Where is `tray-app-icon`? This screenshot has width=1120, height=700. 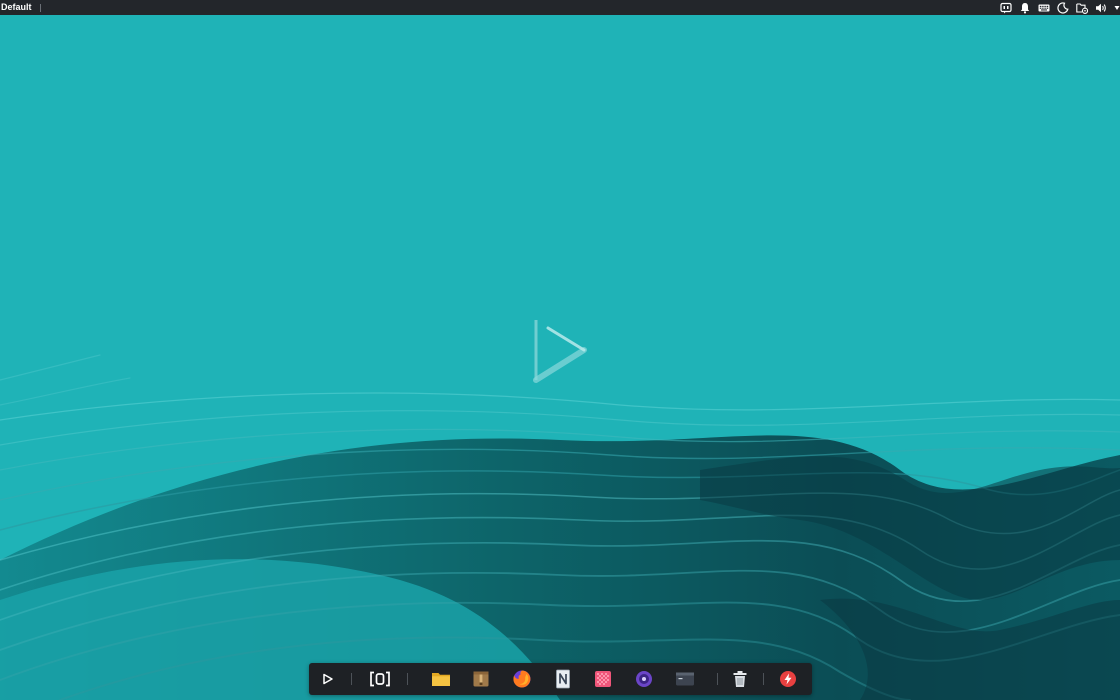 tray-app-icon is located at coordinates (1006, 8).